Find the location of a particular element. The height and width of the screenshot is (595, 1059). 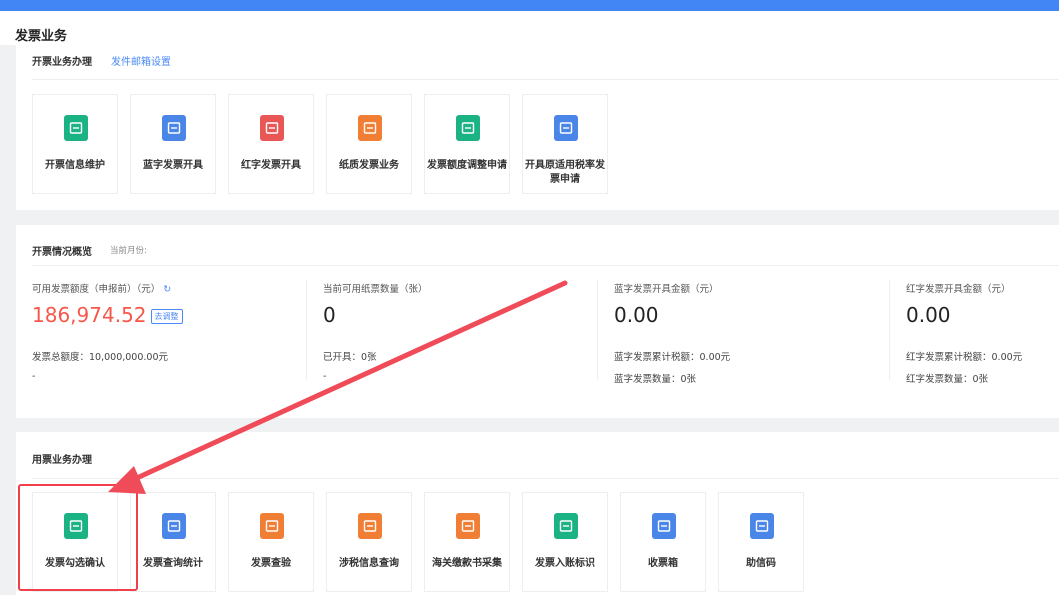

tile-folder-search: 涉税信息查询 is located at coordinates (369, 542).